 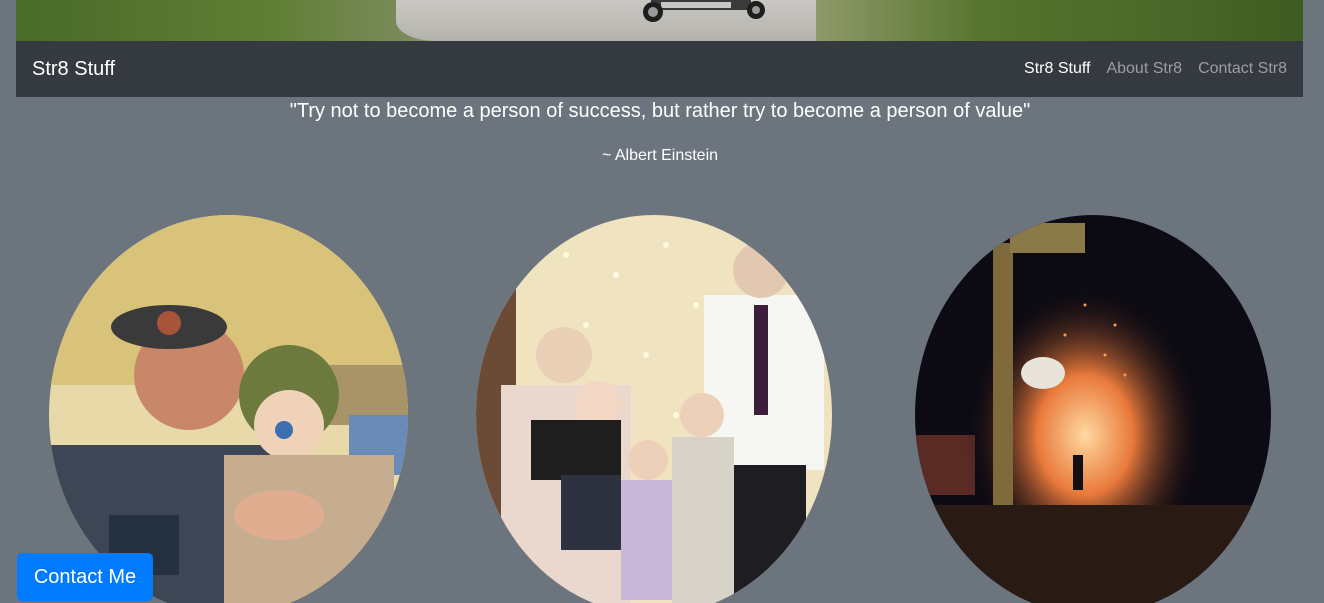 What do you see at coordinates (1144, 69) in the screenshot?
I see `nav-link-about-str8: About Str8` at bounding box center [1144, 69].